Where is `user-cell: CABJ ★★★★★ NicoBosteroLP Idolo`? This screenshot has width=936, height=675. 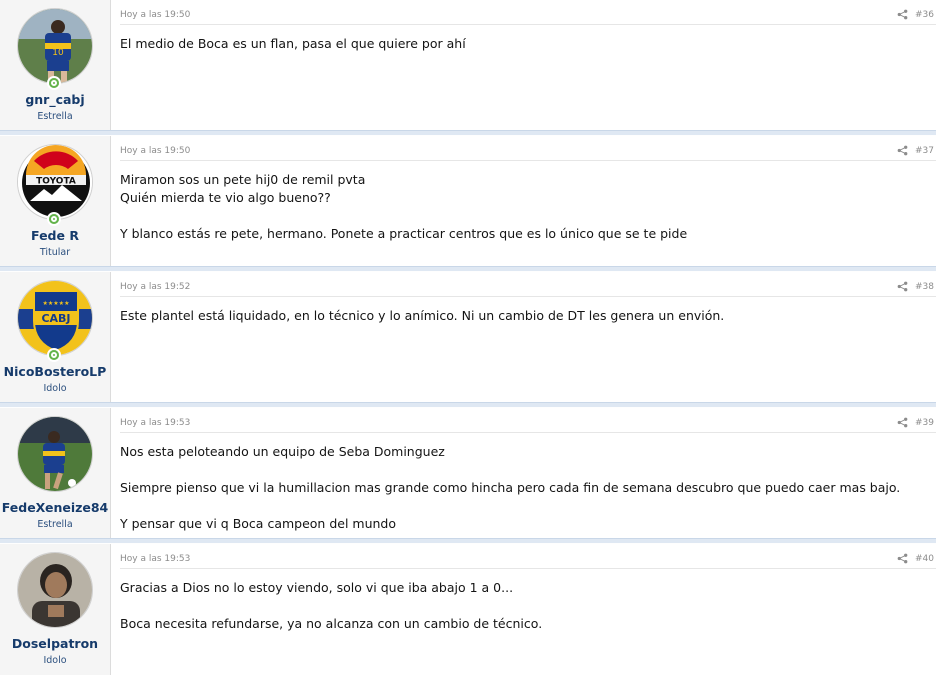
user-cell: CABJ ★★★★★ NicoBosteroLP Idolo is located at coordinates (55, 339).